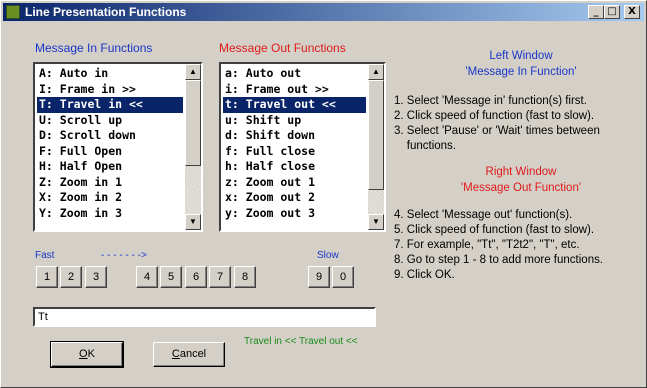 The height and width of the screenshot is (388, 647). I want to click on slow-label: Slow, so click(328, 255).